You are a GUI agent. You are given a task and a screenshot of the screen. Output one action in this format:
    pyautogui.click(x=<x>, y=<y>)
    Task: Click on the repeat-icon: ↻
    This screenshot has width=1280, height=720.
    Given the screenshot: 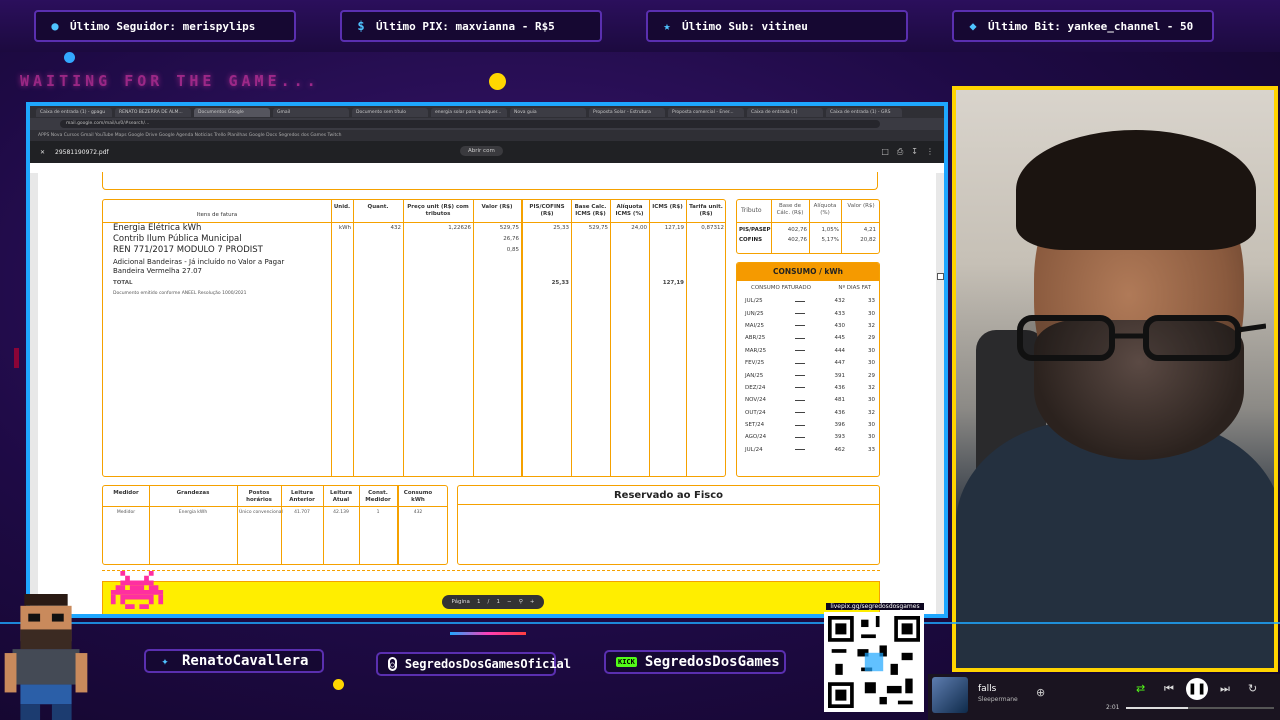 What is the action you would take?
    pyautogui.click(x=1252, y=688)
    